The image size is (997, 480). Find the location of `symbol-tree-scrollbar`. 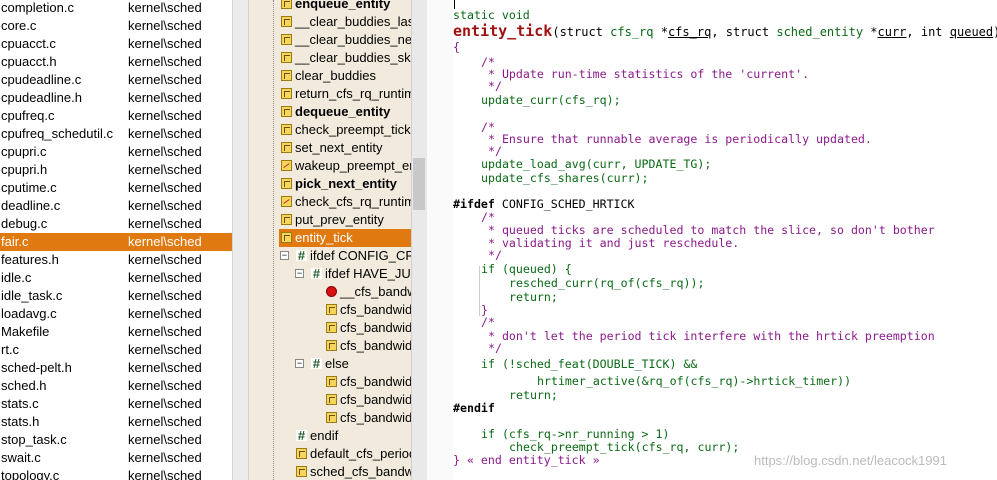

symbol-tree-scrollbar is located at coordinates (419, 240).